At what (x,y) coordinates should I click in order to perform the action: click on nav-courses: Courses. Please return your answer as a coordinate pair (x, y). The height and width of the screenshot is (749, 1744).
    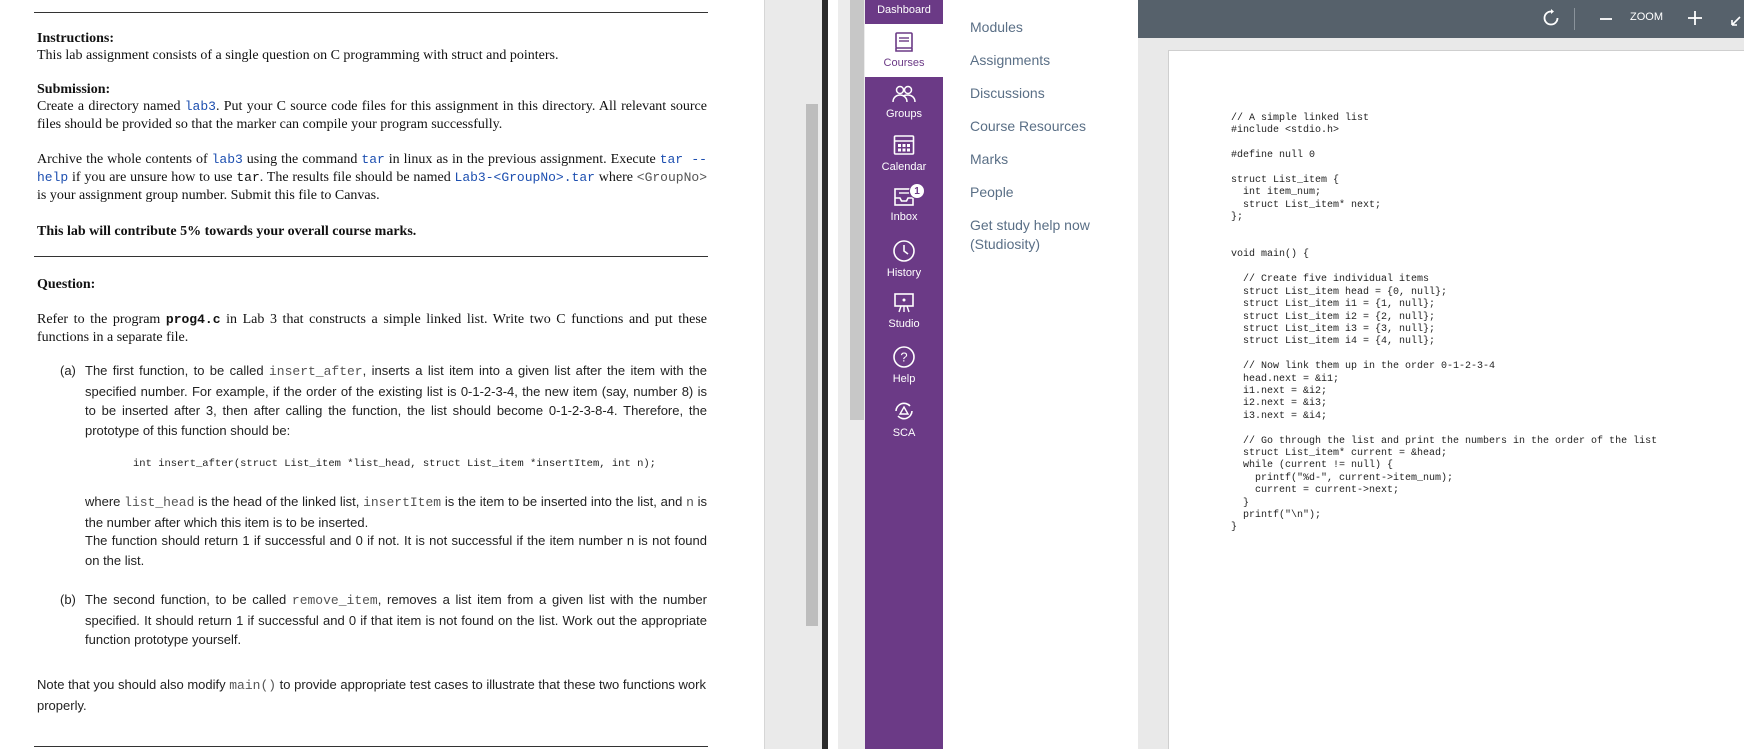
    Looking at the image, I should click on (904, 50).